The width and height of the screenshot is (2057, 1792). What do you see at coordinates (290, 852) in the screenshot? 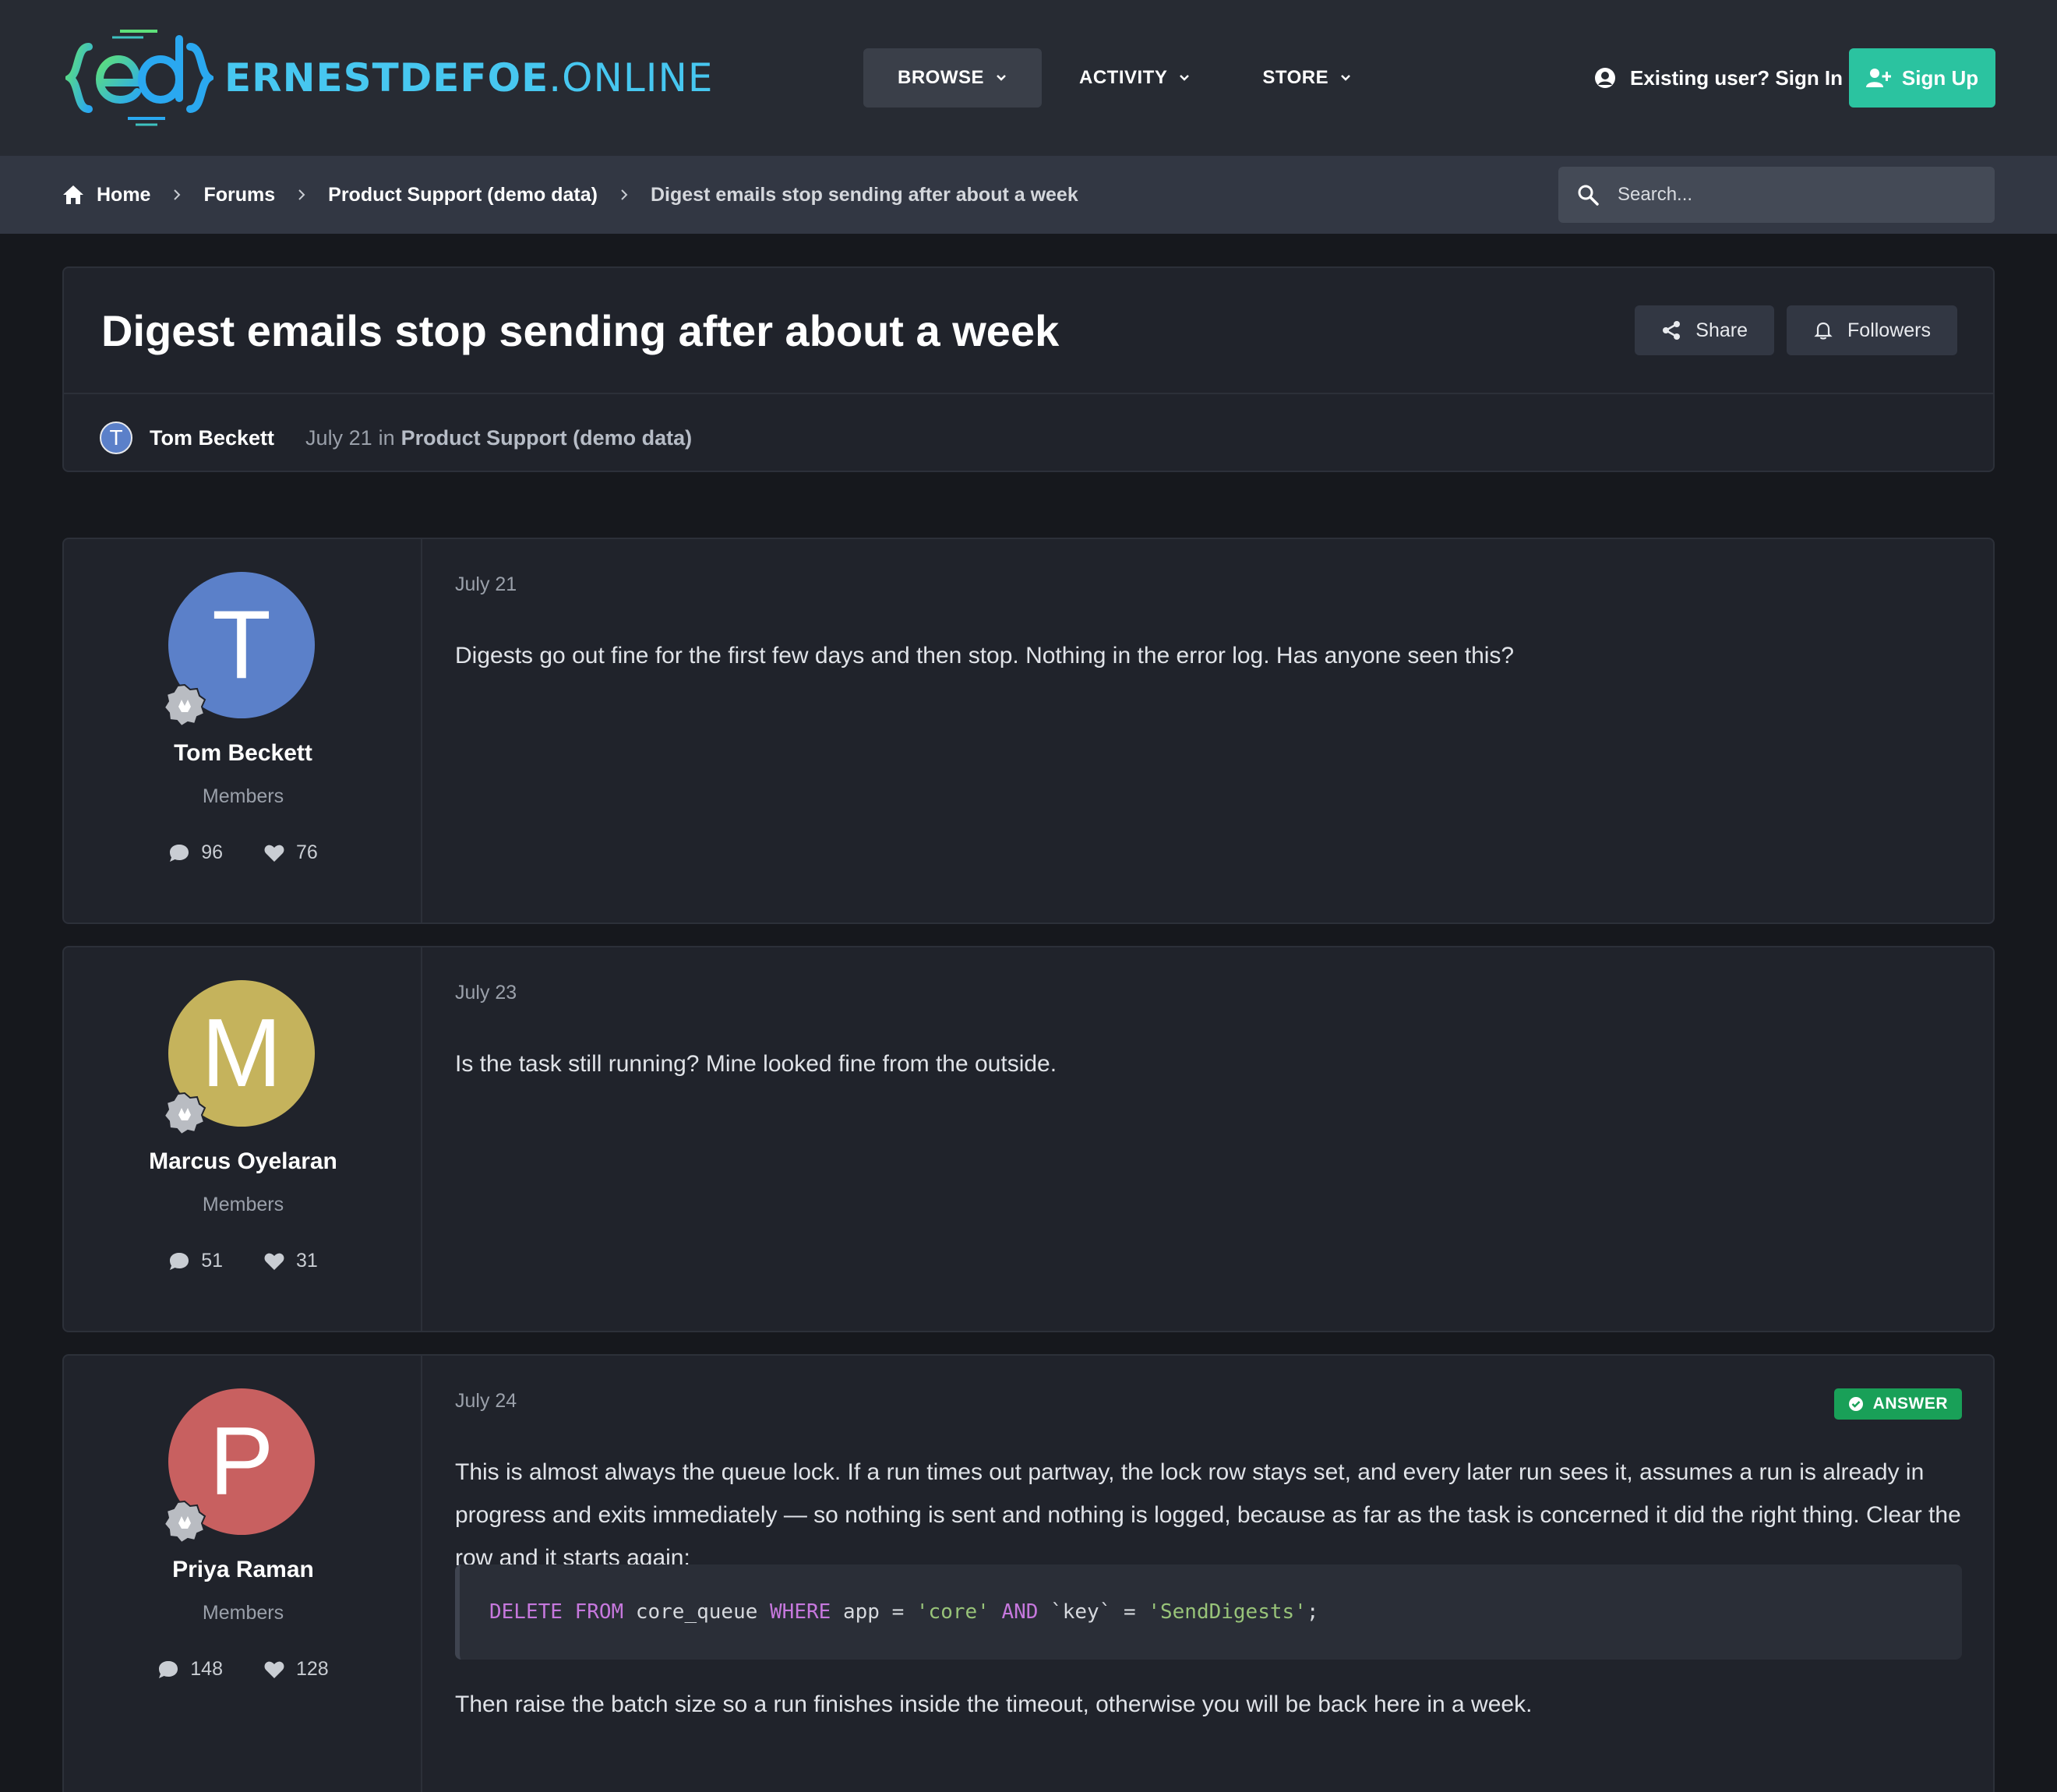
I see `reputation-stat: 76` at bounding box center [290, 852].